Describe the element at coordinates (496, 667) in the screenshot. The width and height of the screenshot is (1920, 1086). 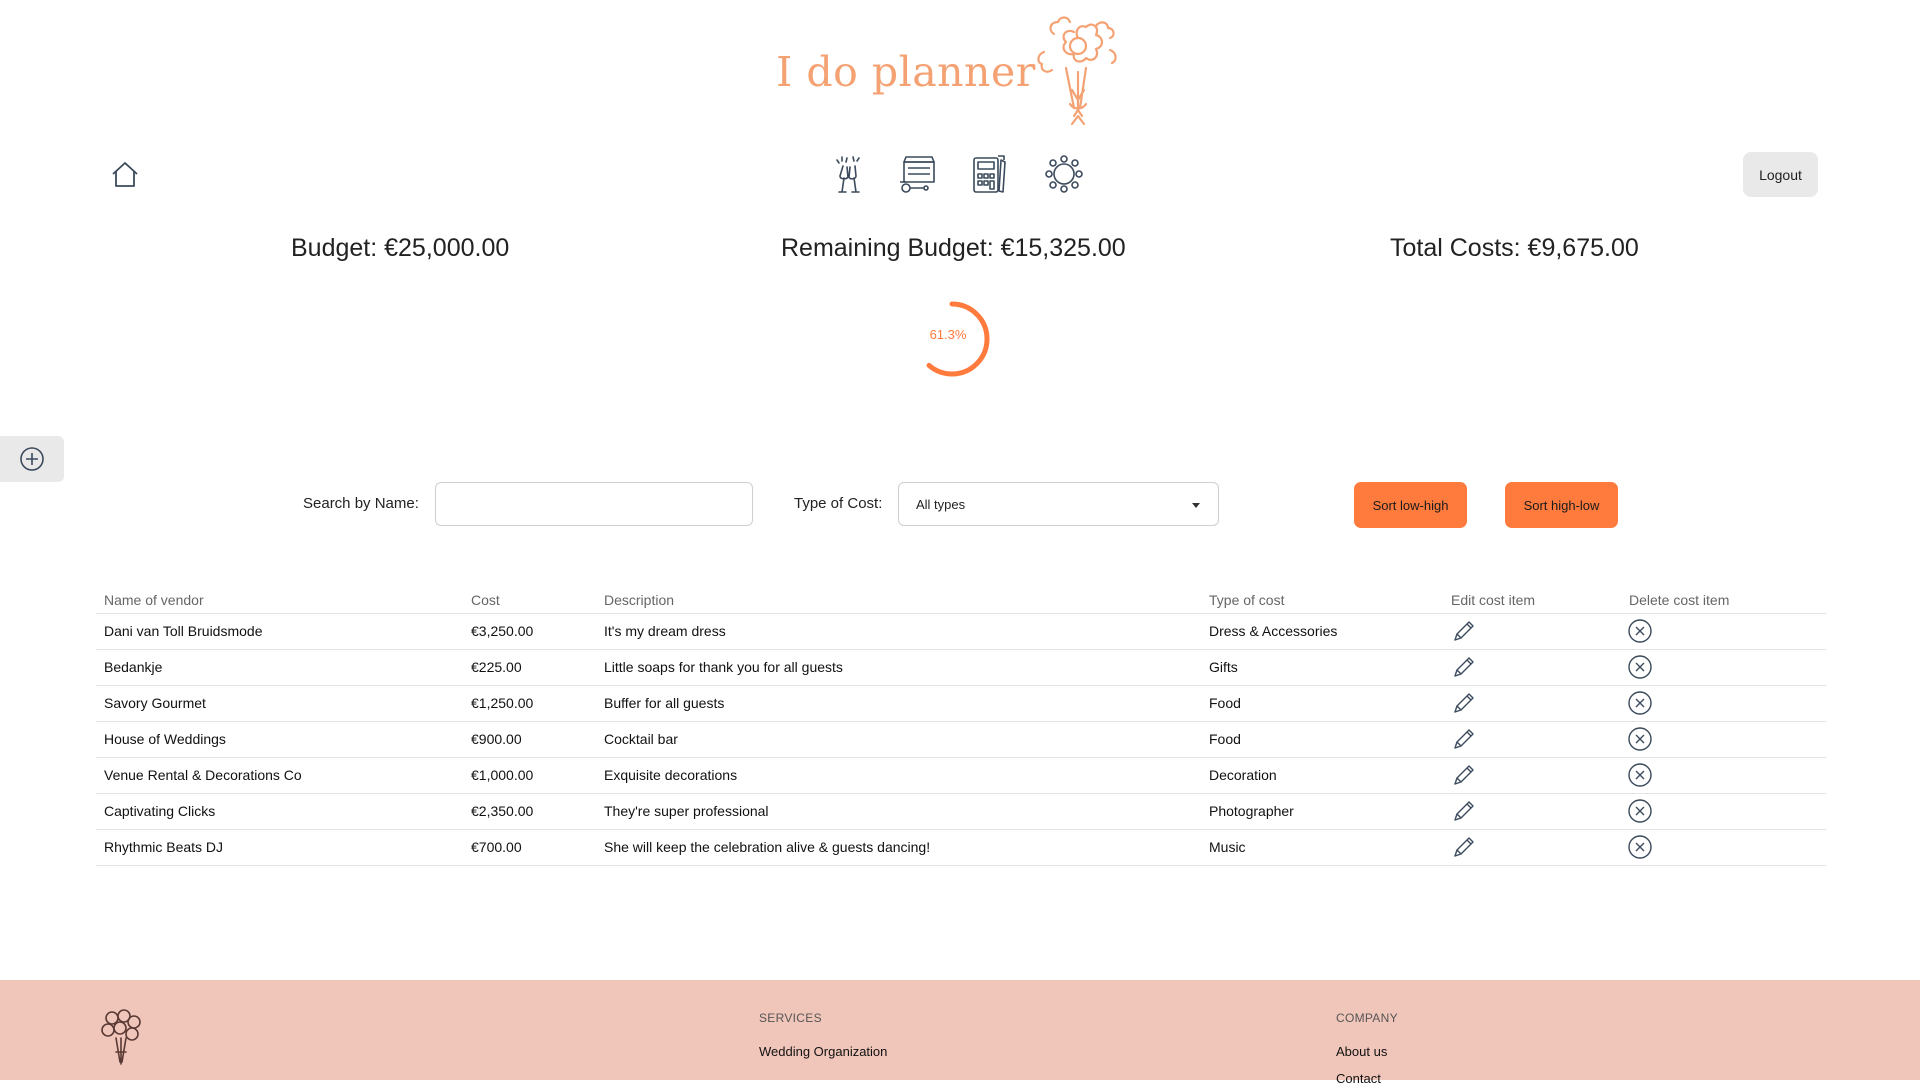
I see `cell-cost: €225.00` at that location.